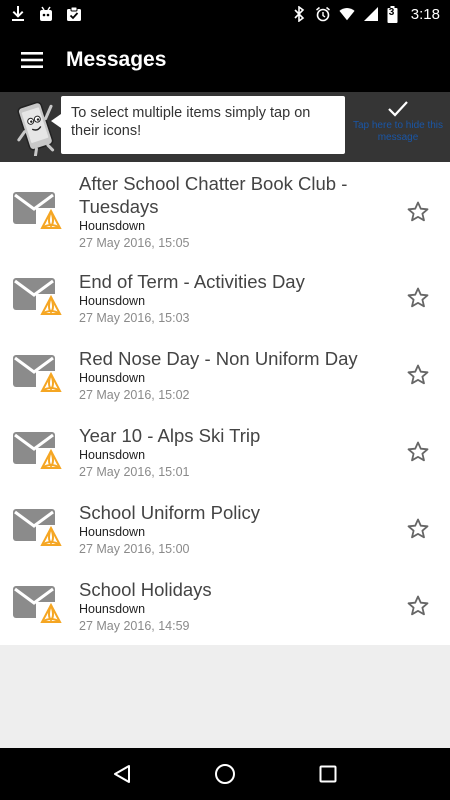 Image resolution: width=450 pixels, height=800 pixels. I want to click on message-subject: School Uniform Policy, so click(169, 512).